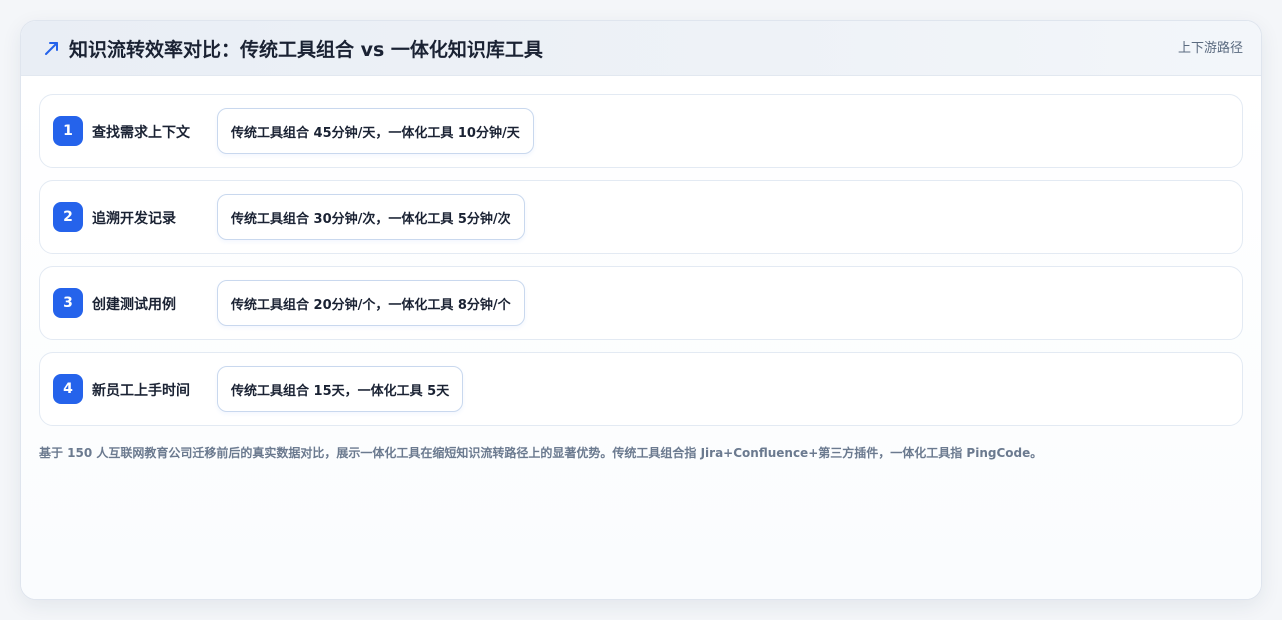 Image resolution: width=1282 pixels, height=620 pixels. Describe the element at coordinates (141, 133) in the screenshot. I see `step-label: 查找需求上下文` at that location.